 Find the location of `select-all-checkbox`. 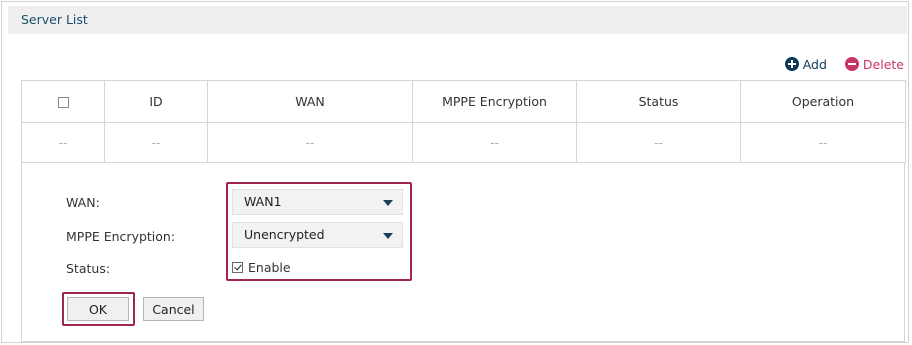

select-all-checkbox is located at coordinates (63, 102).